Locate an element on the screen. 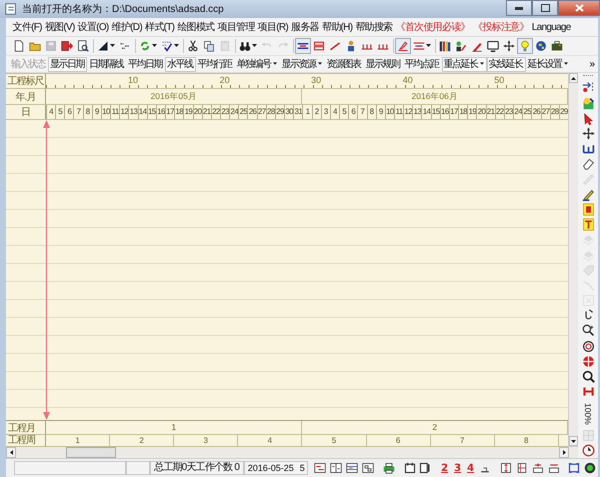 The height and width of the screenshot is (477, 600). status-circle-button is located at coordinates (590, 468).